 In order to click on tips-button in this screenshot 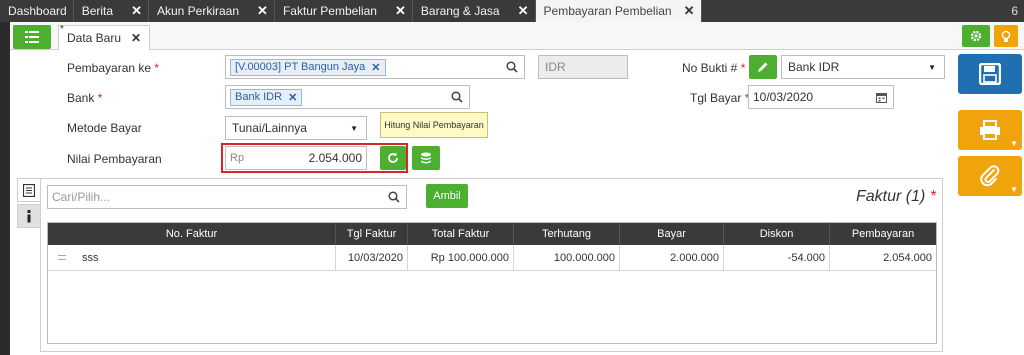, I will do `click(1006, 36)`.